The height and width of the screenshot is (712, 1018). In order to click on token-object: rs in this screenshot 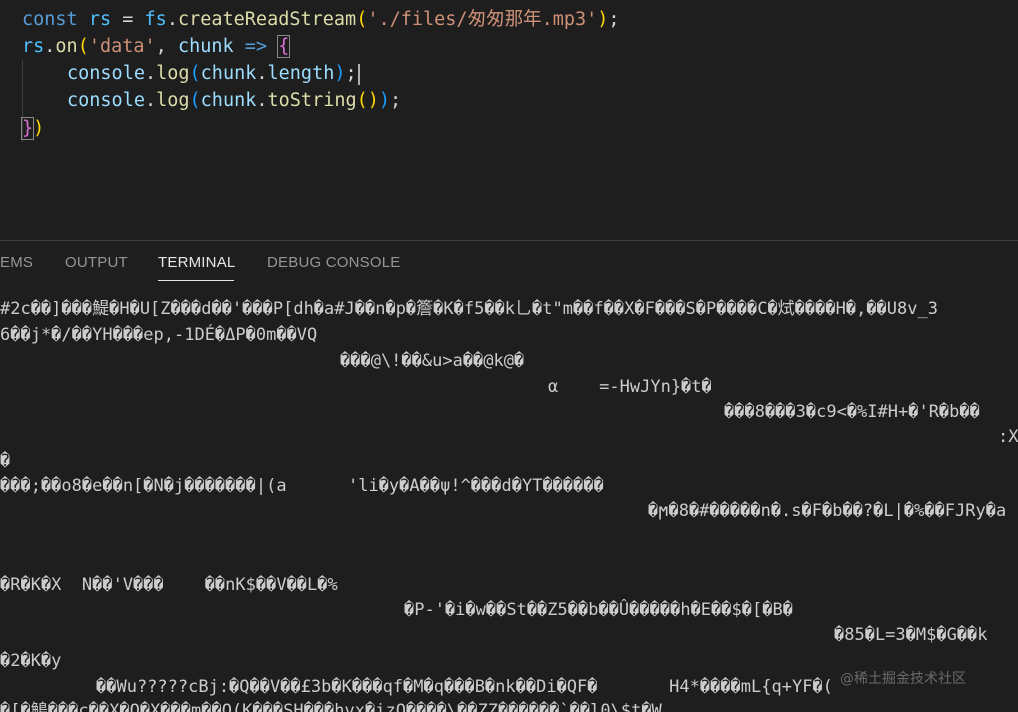, I will do `click(33, 46)`.